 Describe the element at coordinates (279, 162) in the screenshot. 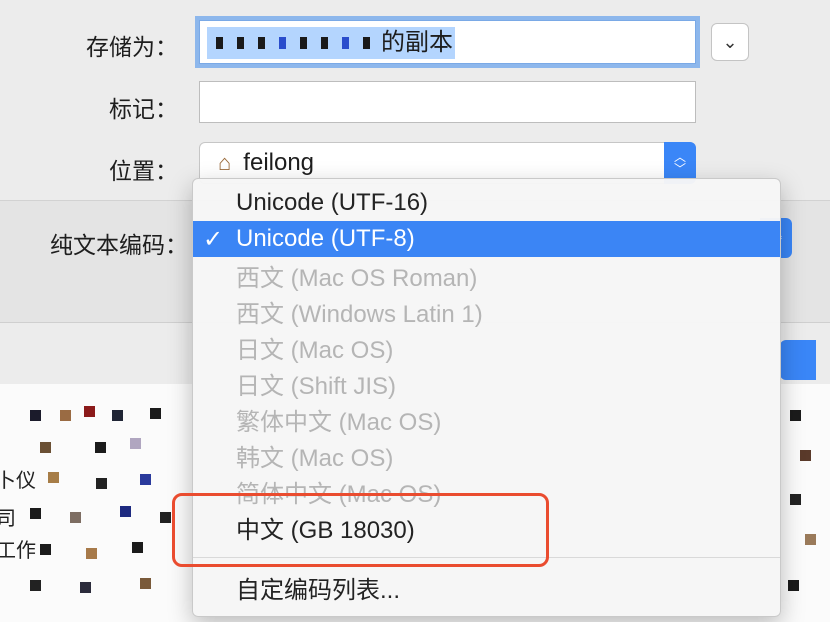

I see `location-value: feilong` at that location.